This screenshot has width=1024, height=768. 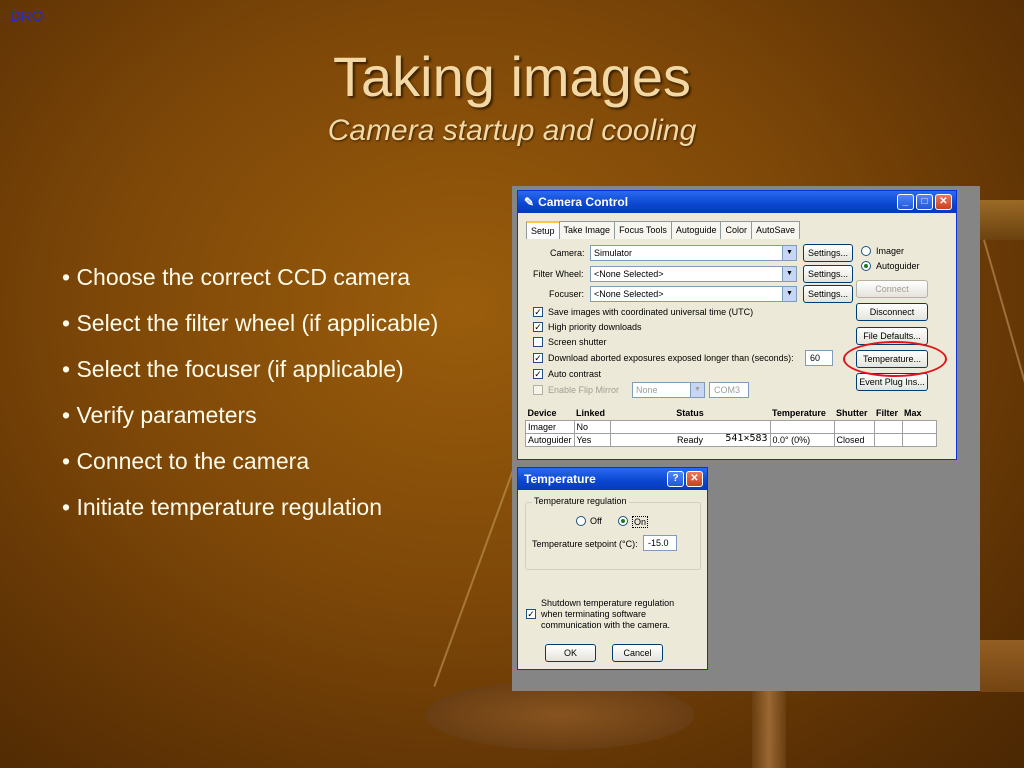 What do you see at coordinates (640, 522) in the screenshot?
I see `regulation-on-label: On` at bounding box center [640, 522].